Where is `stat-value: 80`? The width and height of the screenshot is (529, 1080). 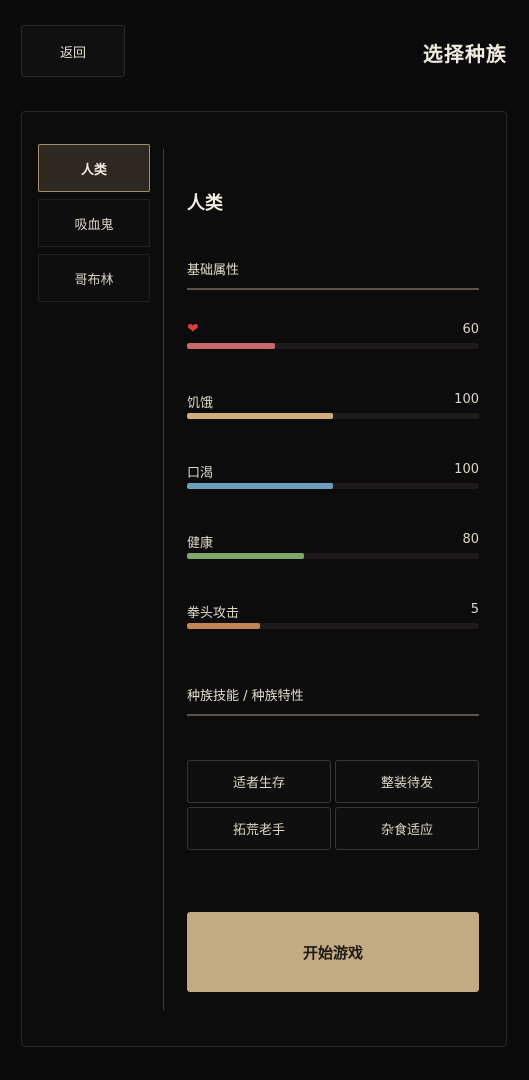
stat-value: 80 is located at coordinates (470, 539).